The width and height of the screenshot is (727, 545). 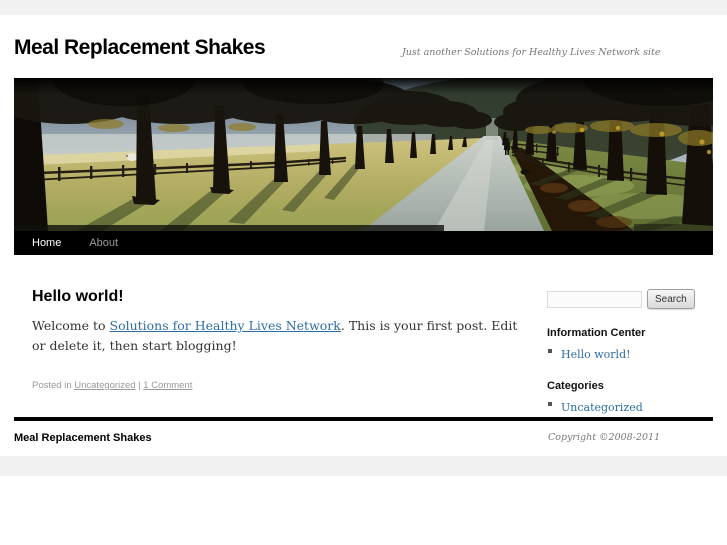 I want to click on post-meta: Posted in Uncategorized | 1 Comment, so click(x=283, y=385).